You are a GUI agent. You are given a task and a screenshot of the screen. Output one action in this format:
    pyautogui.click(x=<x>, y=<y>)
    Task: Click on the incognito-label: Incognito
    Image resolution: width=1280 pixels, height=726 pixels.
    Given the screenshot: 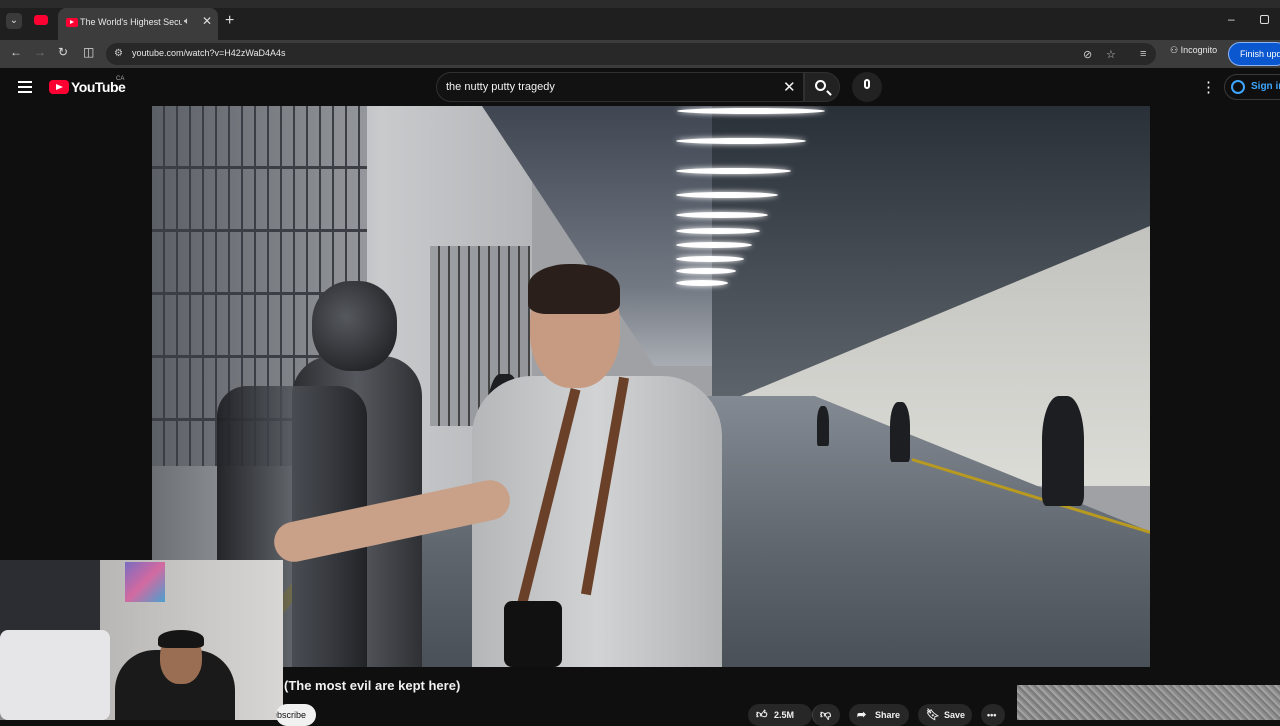 What is the action you would take?
    pyautogui.click(x=1199, y=50)
    